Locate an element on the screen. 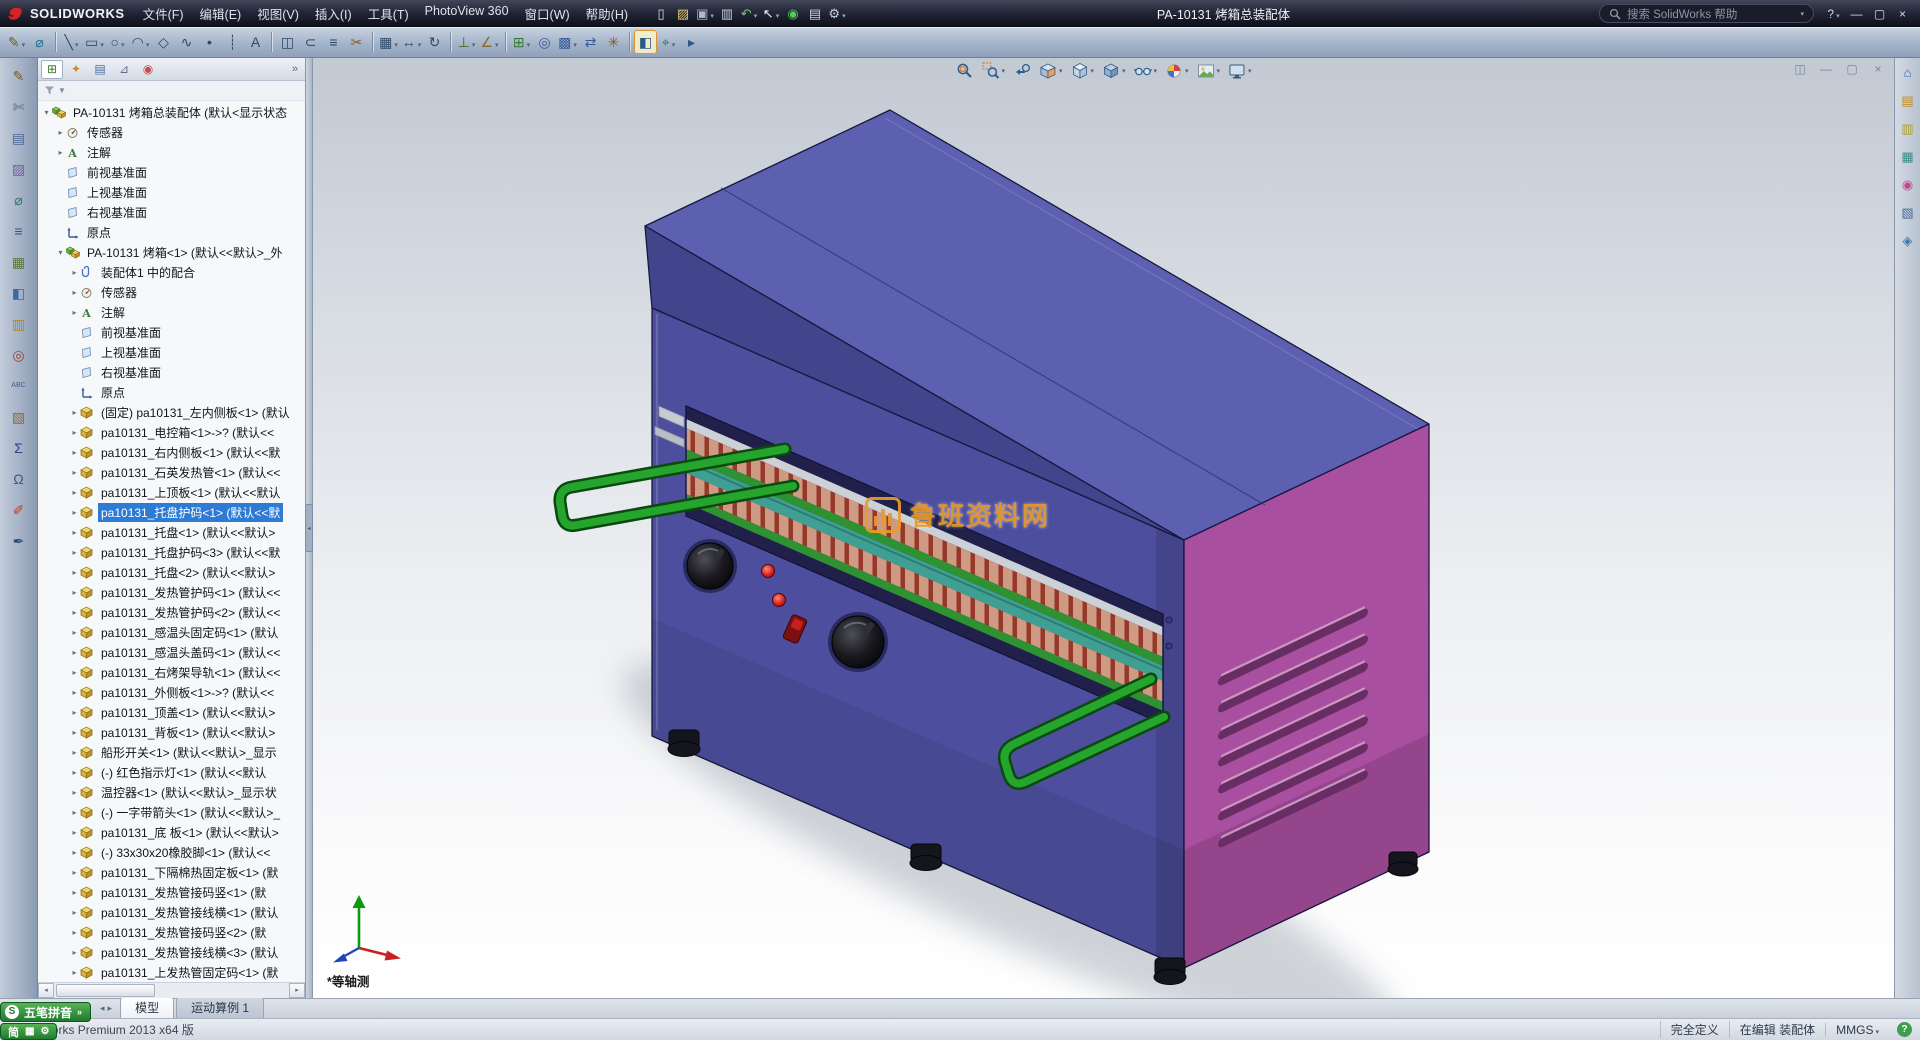 This screenshot has width=1920, height=1040. component-pattern-icon: ▩ ▾ is located at coordinates (567, 42).